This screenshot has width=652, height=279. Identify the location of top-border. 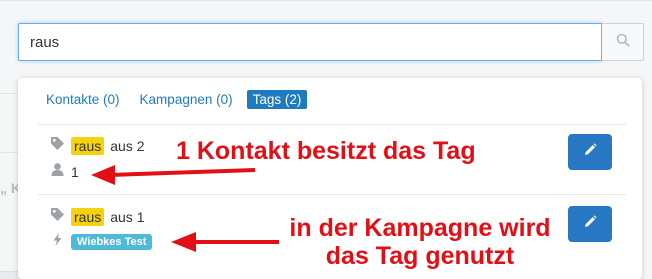
(326, 0).